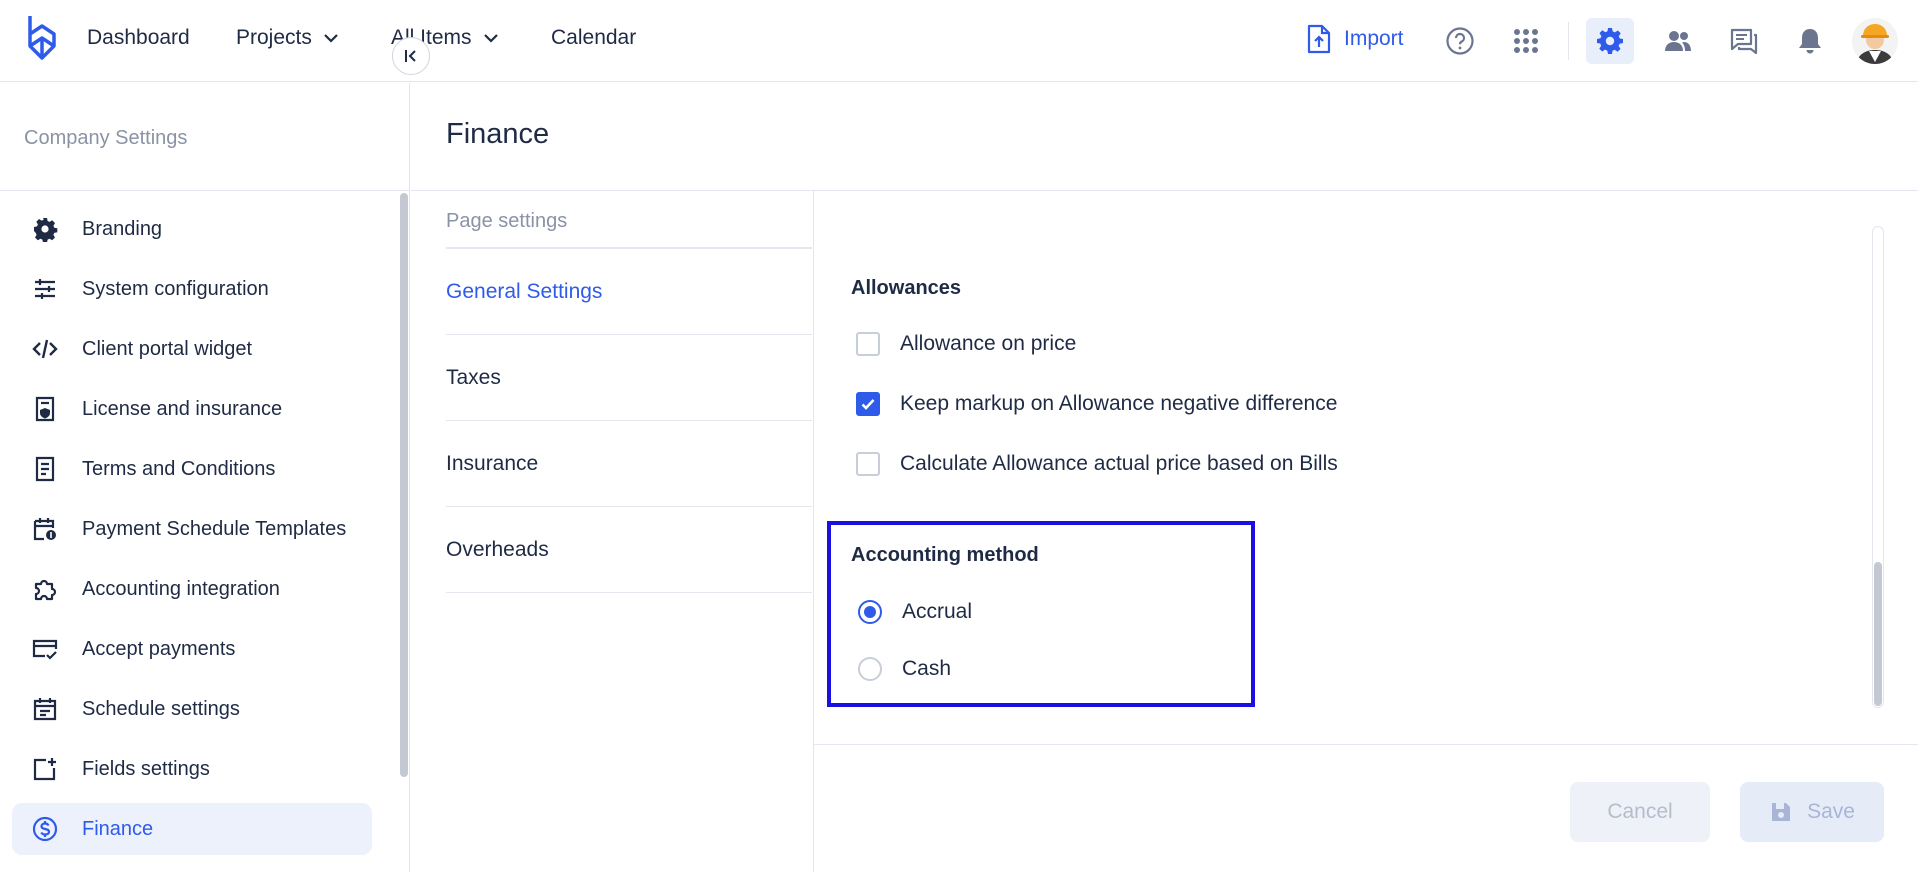 The image size is (1918, 872). Describe the element at coordinates (868, 464) in the screenshot. I see `calculate-allowance-checkbox` at that location.